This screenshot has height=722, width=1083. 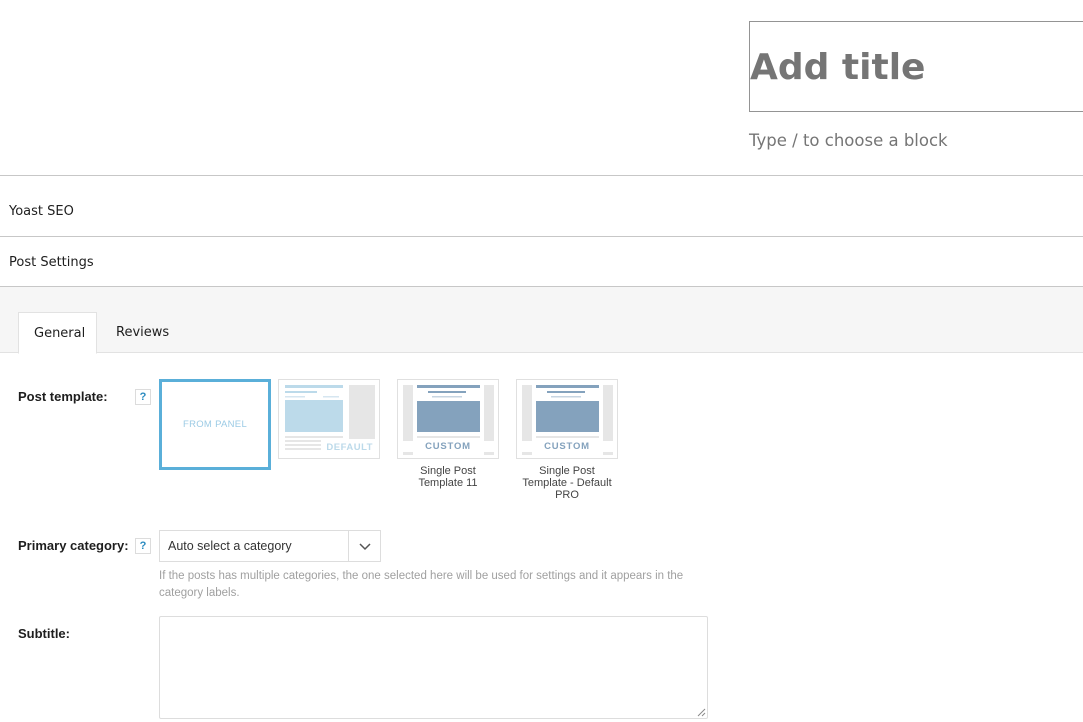 I want to click on template-badge-default: DEFAULT, so click(x=349, y=447).